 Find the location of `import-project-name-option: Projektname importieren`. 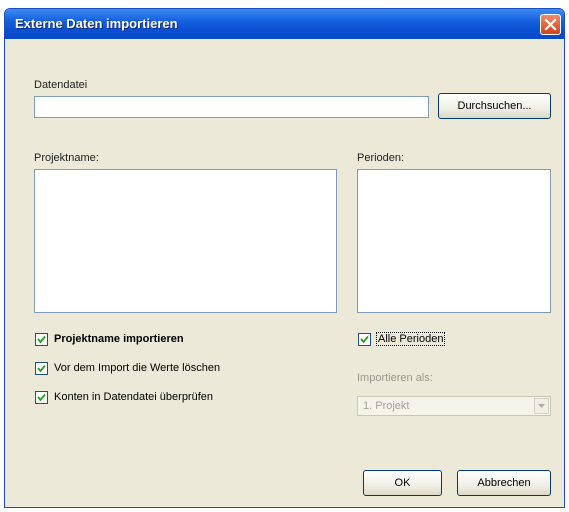

import-project-name-option: Projektname importieren is located at coordinates (185, 340).